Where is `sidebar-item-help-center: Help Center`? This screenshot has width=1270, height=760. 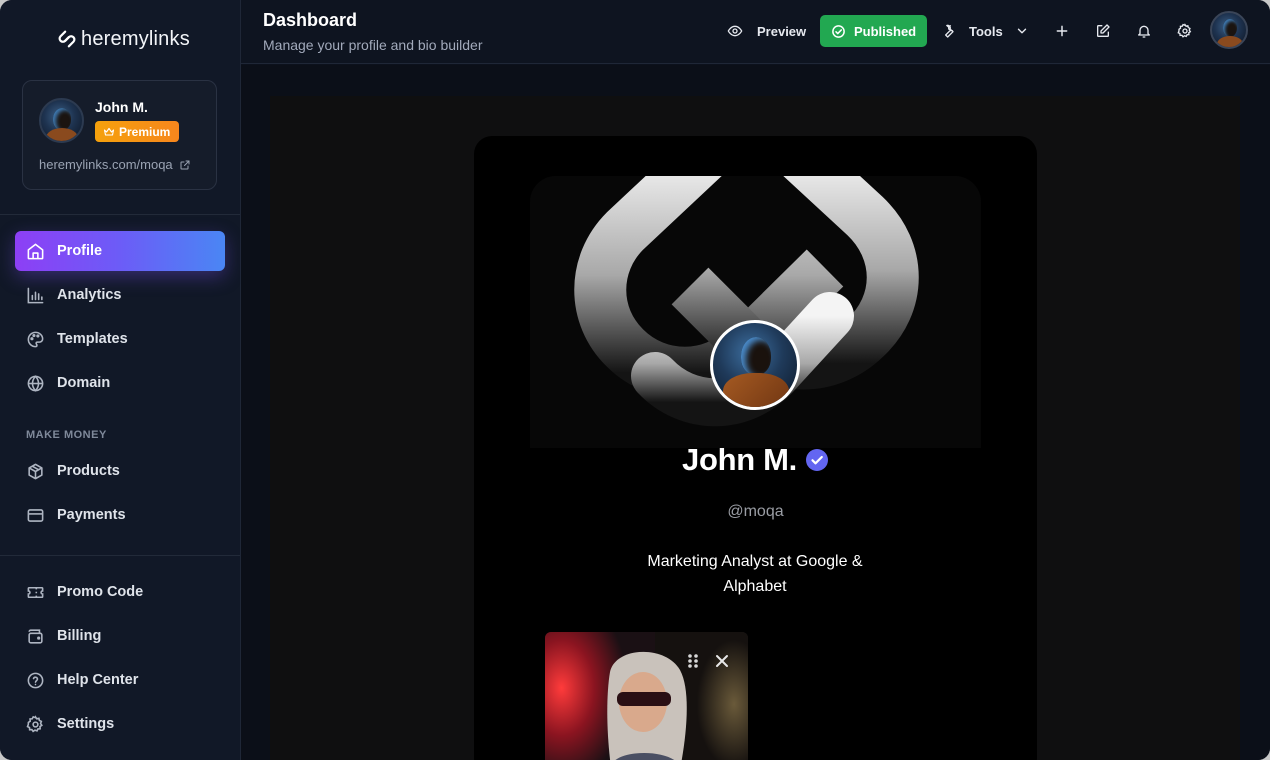 sidebar-item-help-center: Help Center is located at coordinates (120, 680).